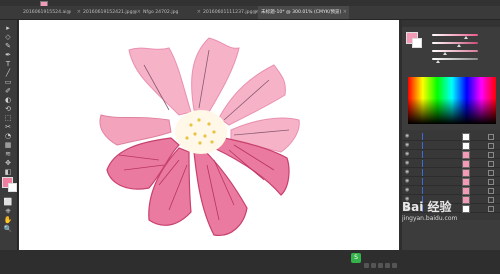 The image size is (500, 274). Describe the element at coordinates (8, 229) in the screenshot. I see `zoom-tool-icon: 🔍` at that location.